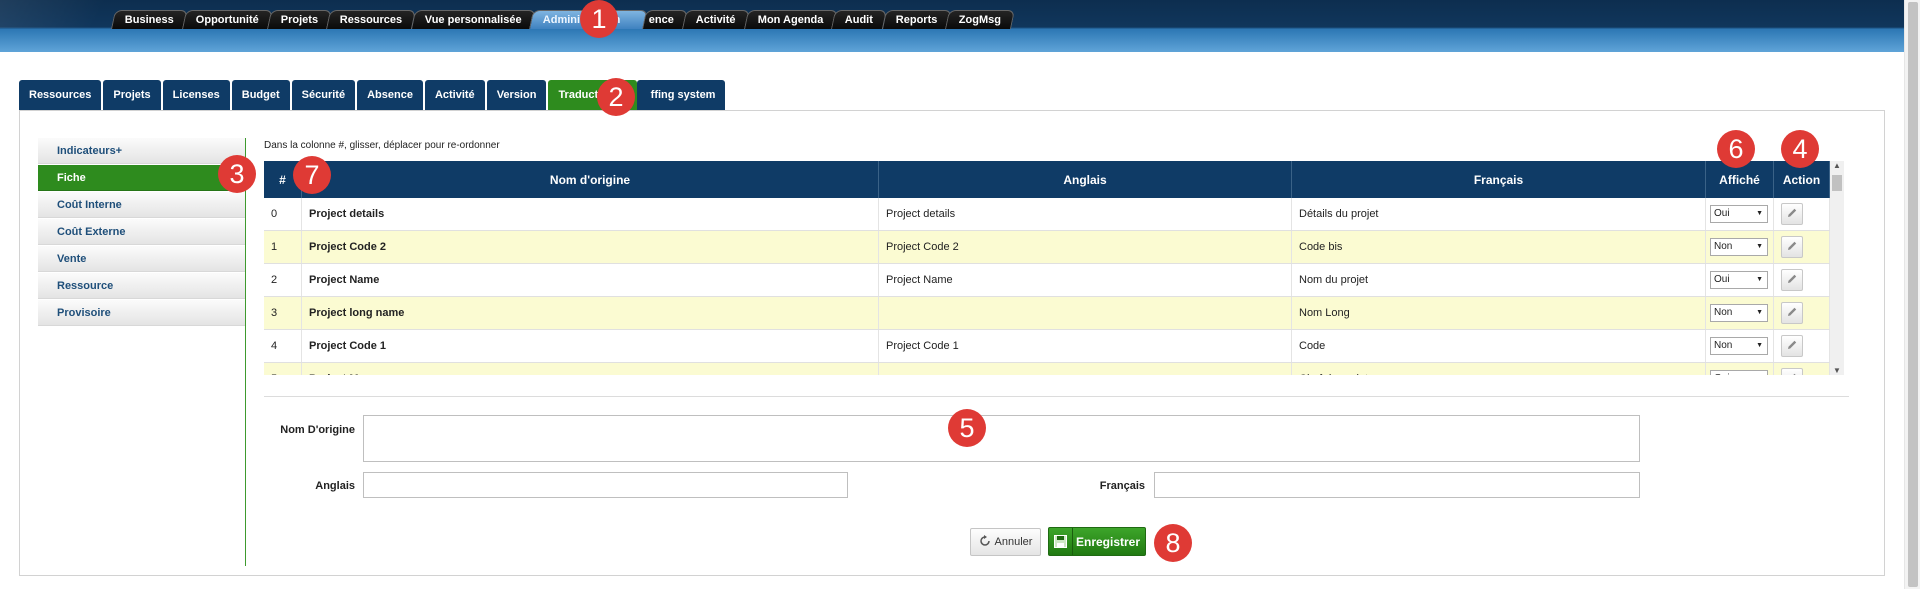 The image size is (1920, 589). I want to click on row-number: 0, so click(283, 214).